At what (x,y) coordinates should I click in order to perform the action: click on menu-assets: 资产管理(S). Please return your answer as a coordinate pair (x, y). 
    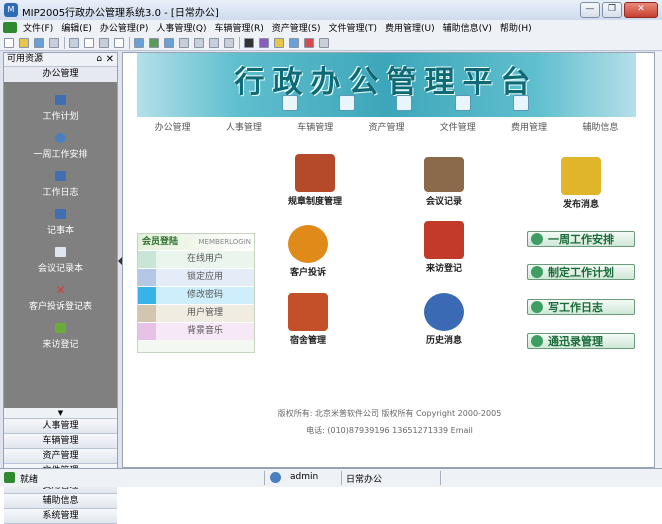
    Looking at the image, I should click on (296, 27).